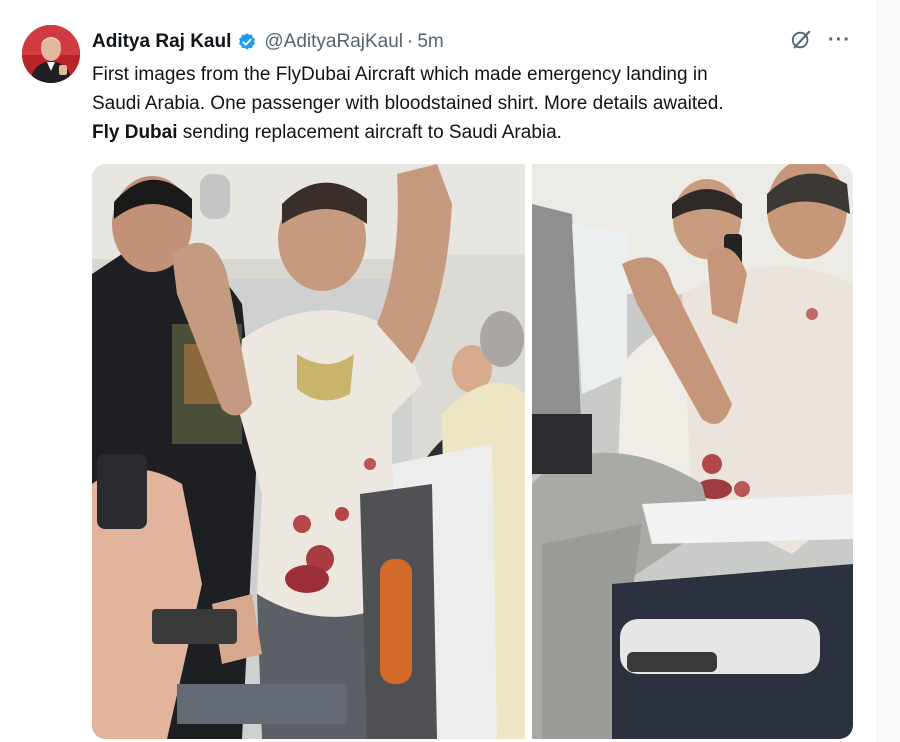  Describe the element at coordinates (801, 40) in the screenshot. I see `grok-icon` at that location.